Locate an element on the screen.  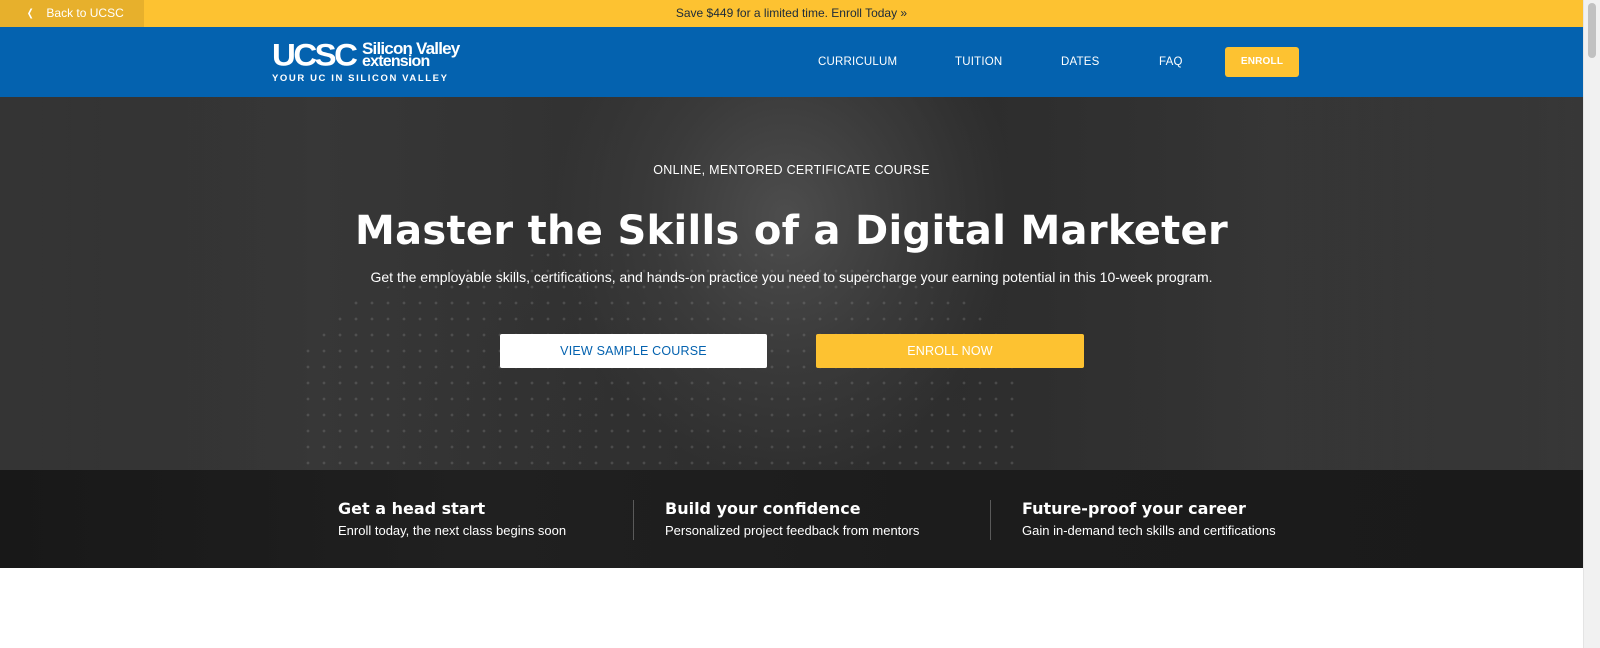
enroll-now-button: ENROLL NOW is located at coordinates (950, 351).